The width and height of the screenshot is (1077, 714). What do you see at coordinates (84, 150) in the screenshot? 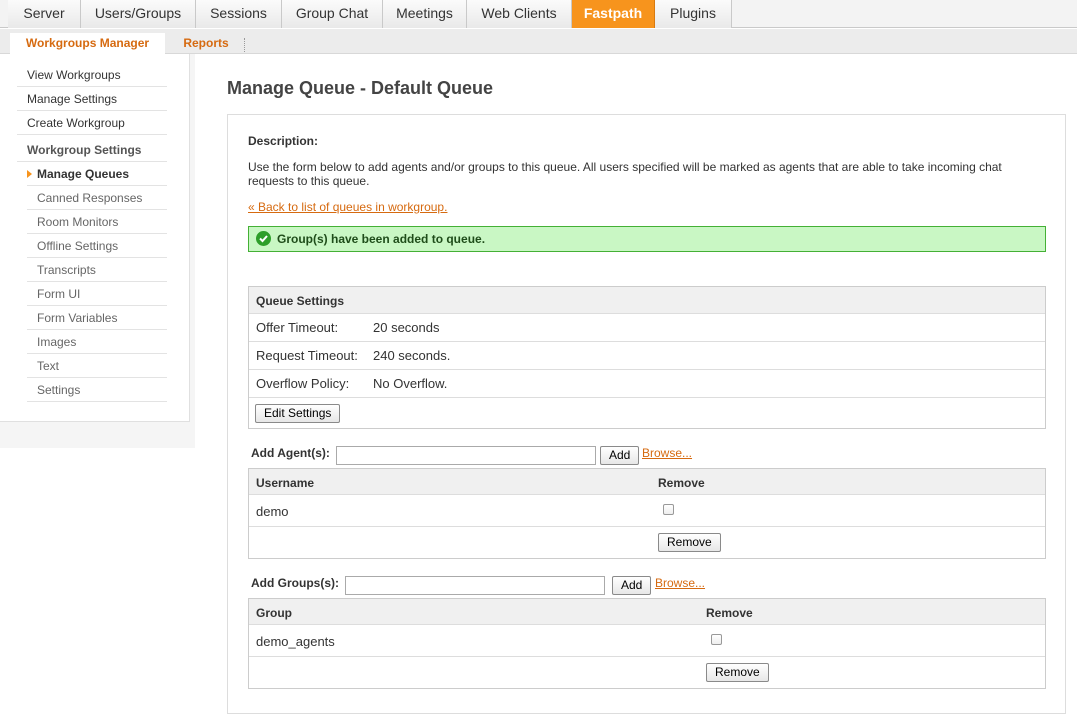
I see `sidebar-heading-label: Workgroup Settings` at bounding box center [84, 150].